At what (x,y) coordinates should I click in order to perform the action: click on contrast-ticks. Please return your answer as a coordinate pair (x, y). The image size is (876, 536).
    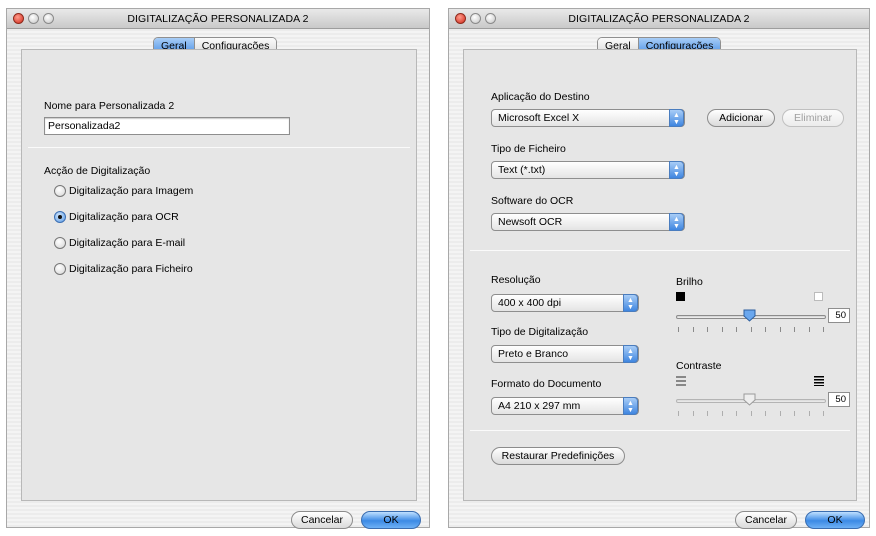
    Looking at the image, I should click on (751, 413).